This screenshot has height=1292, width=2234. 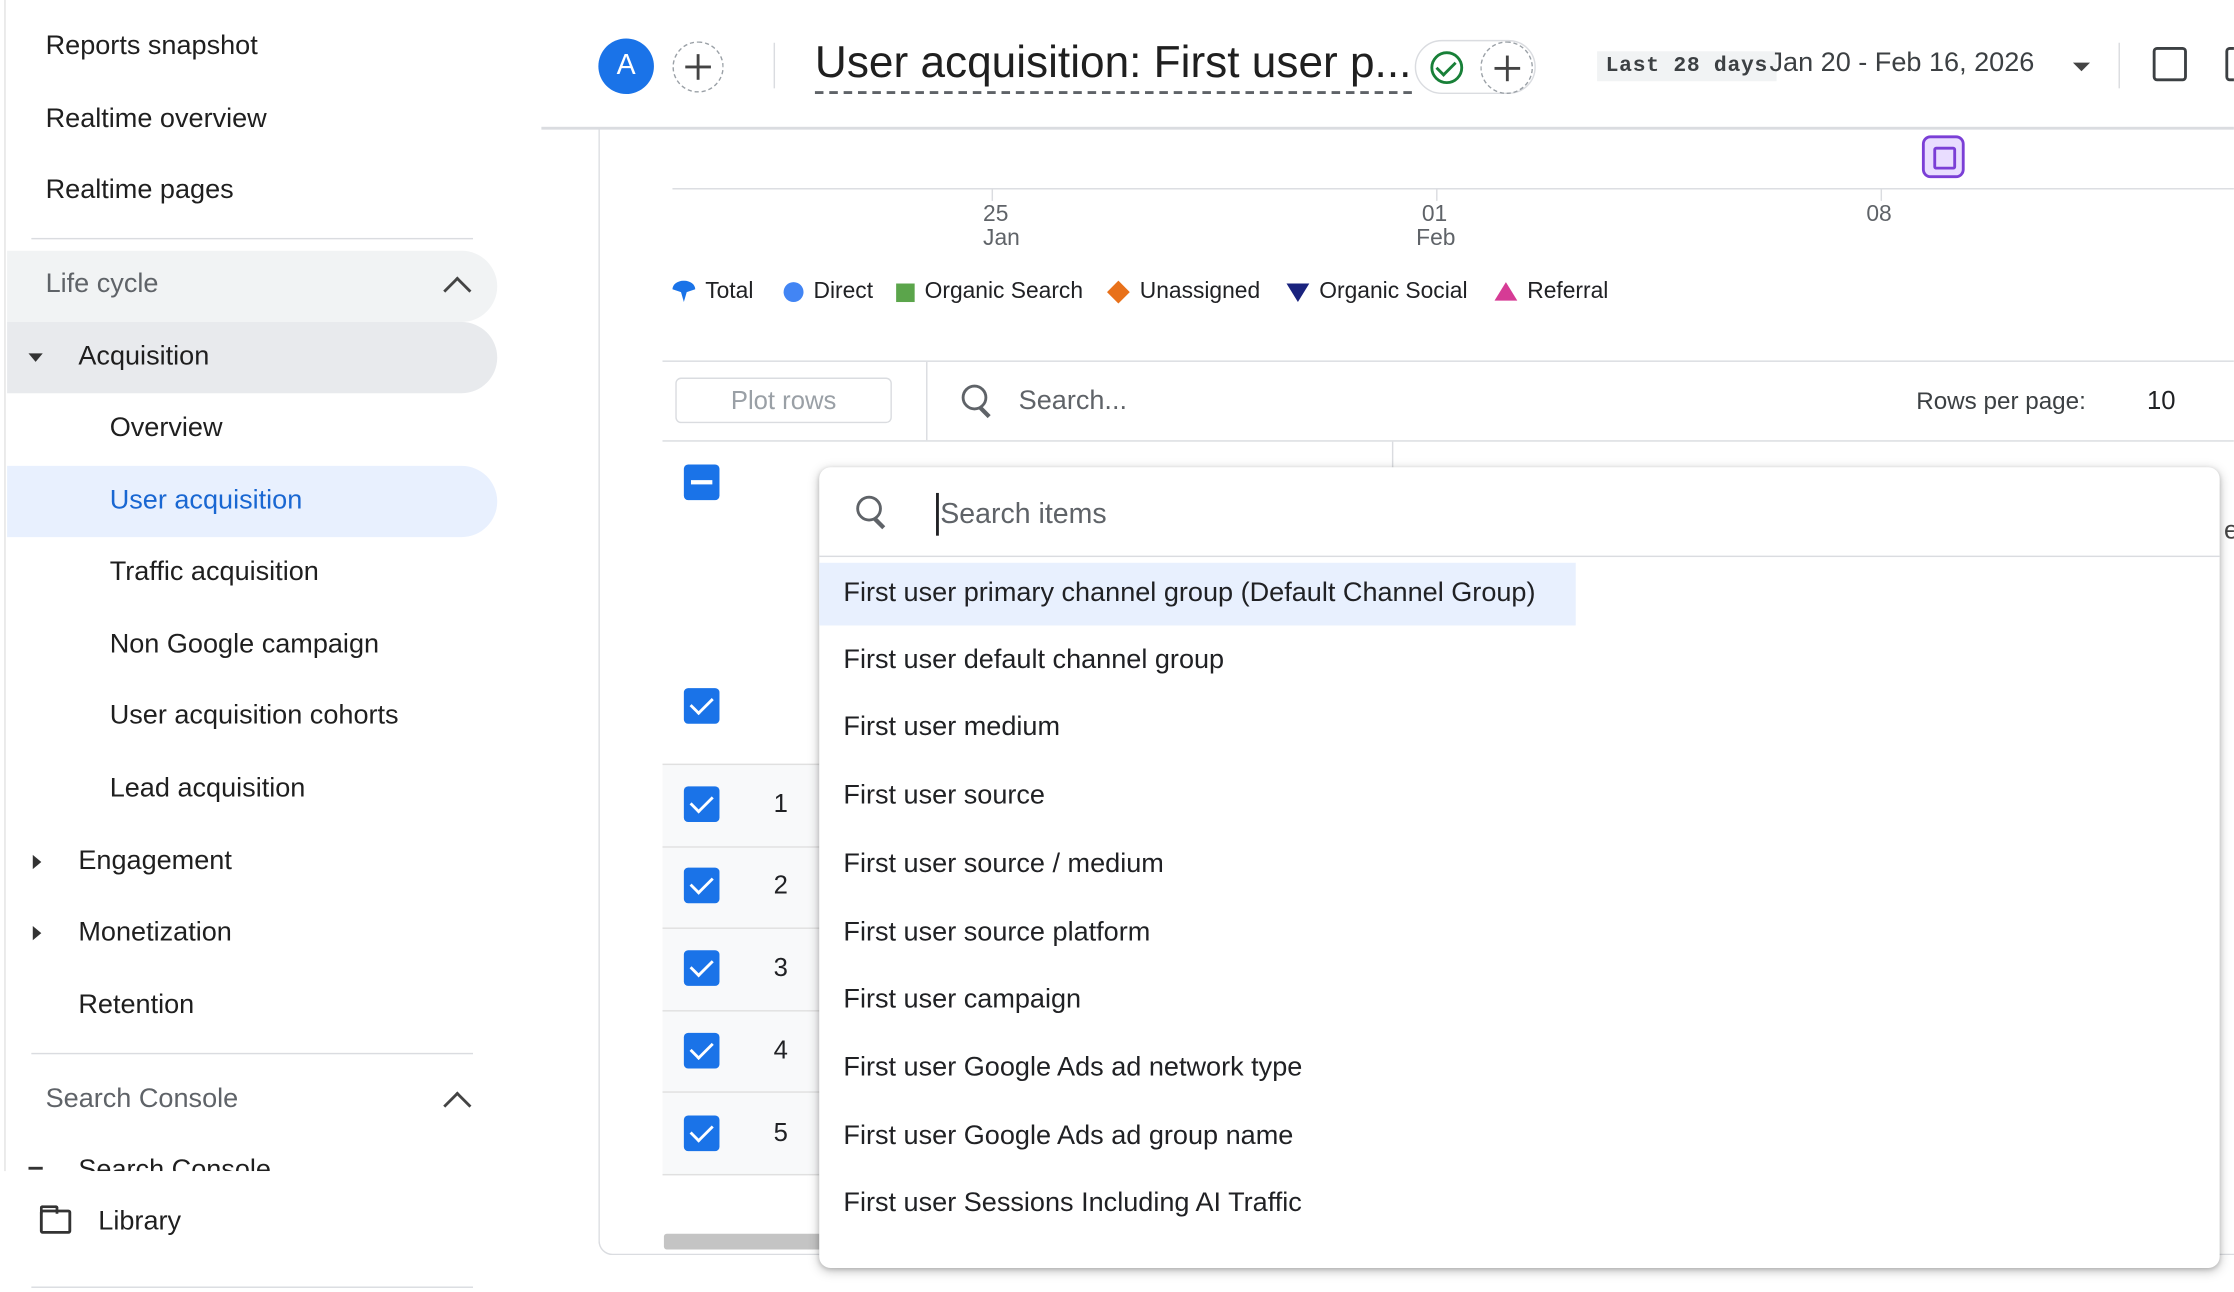 I want to click on date-preset-chip: Last 28 days, so click(x=1687, y=66).